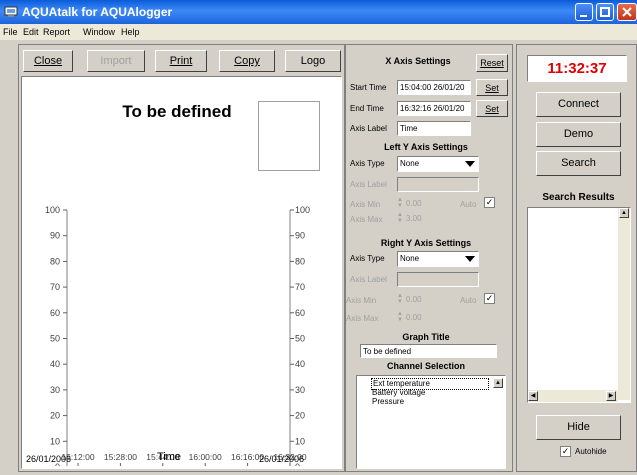 The height and width of the screenshot is (475, 637). I want to click on menu-help: Help, so click(130, 32).